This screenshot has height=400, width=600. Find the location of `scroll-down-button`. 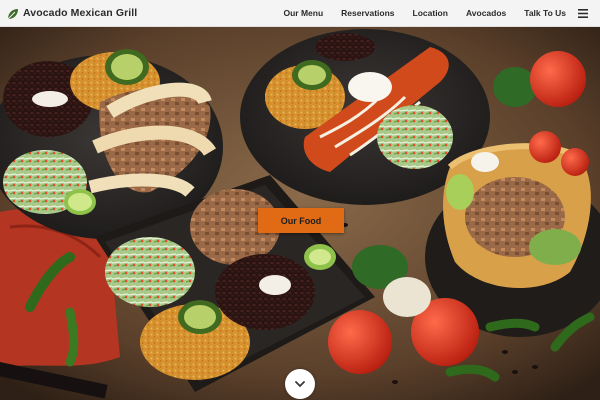

scroll-down-button is located at coordinates (300, 384).